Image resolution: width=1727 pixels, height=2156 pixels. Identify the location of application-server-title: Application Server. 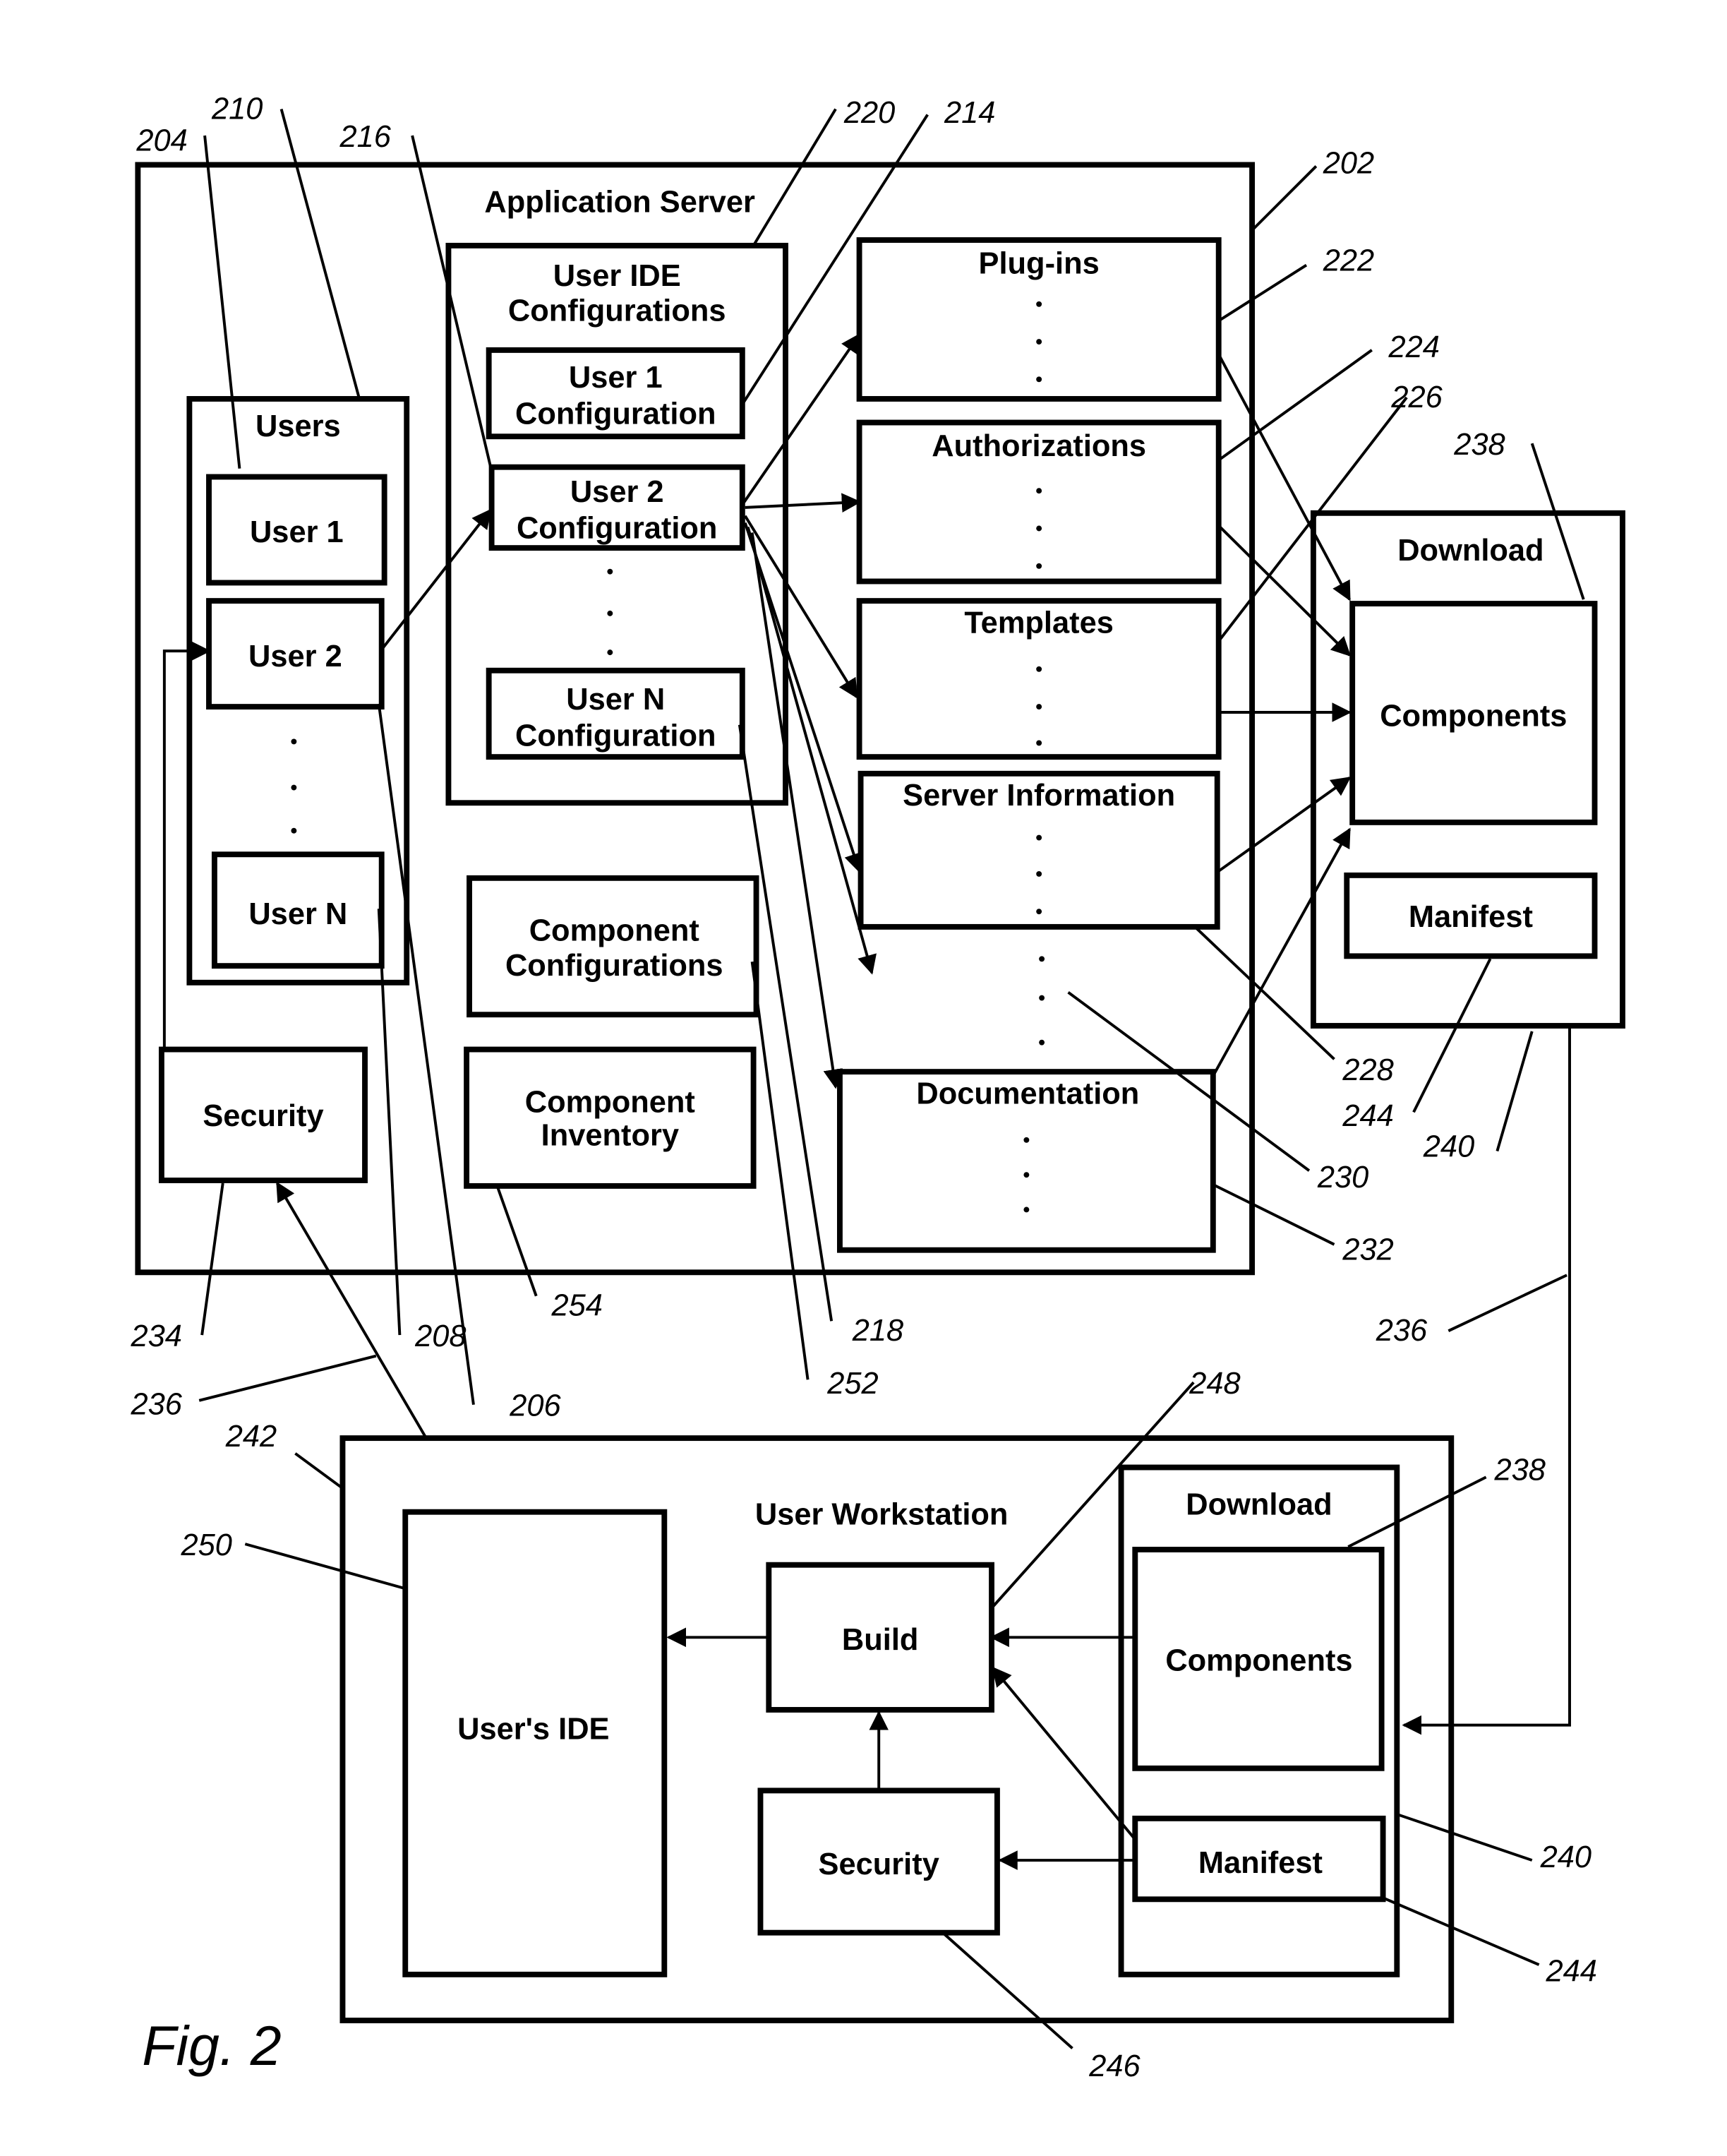
(619, 203).